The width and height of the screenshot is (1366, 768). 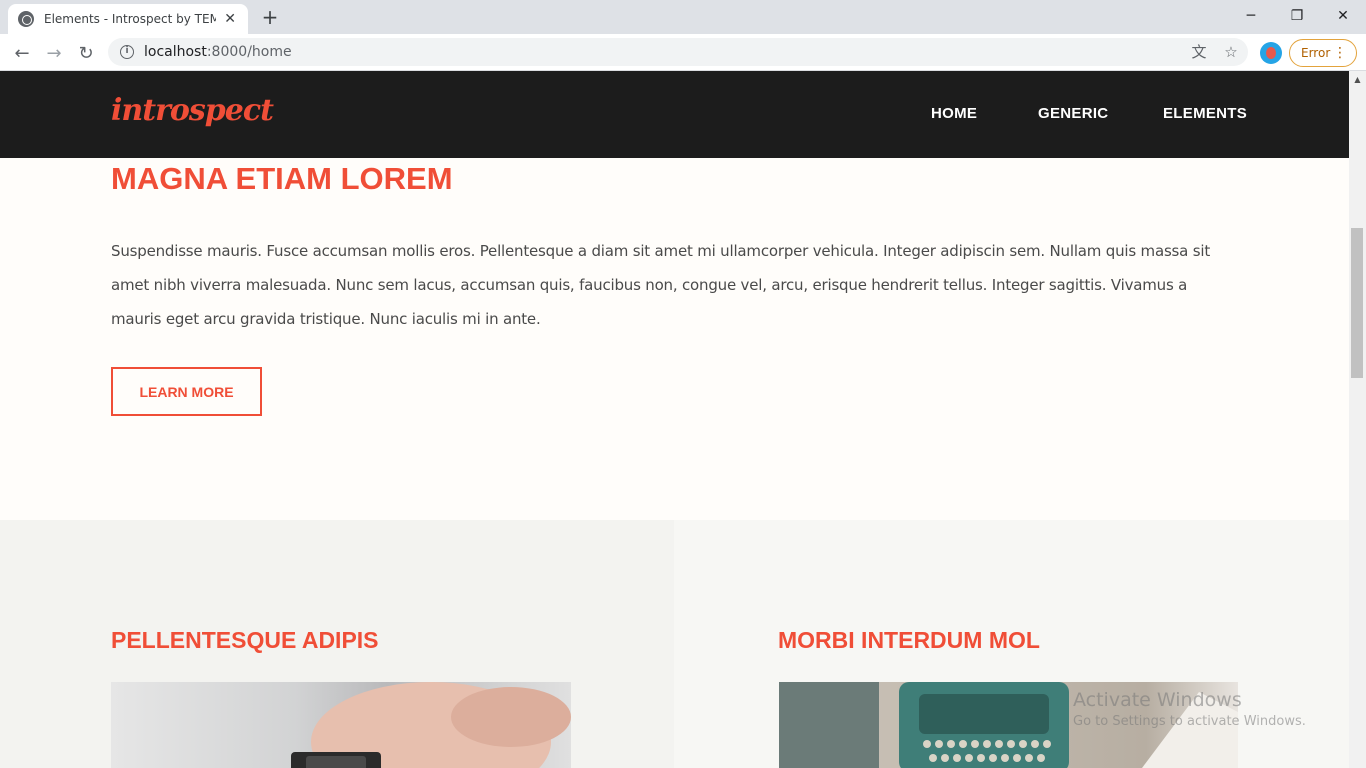 What do you see at coordinates (270, 18) in the screenshot?
I see `new-tab-button: +` at bounding box center [270, 18].